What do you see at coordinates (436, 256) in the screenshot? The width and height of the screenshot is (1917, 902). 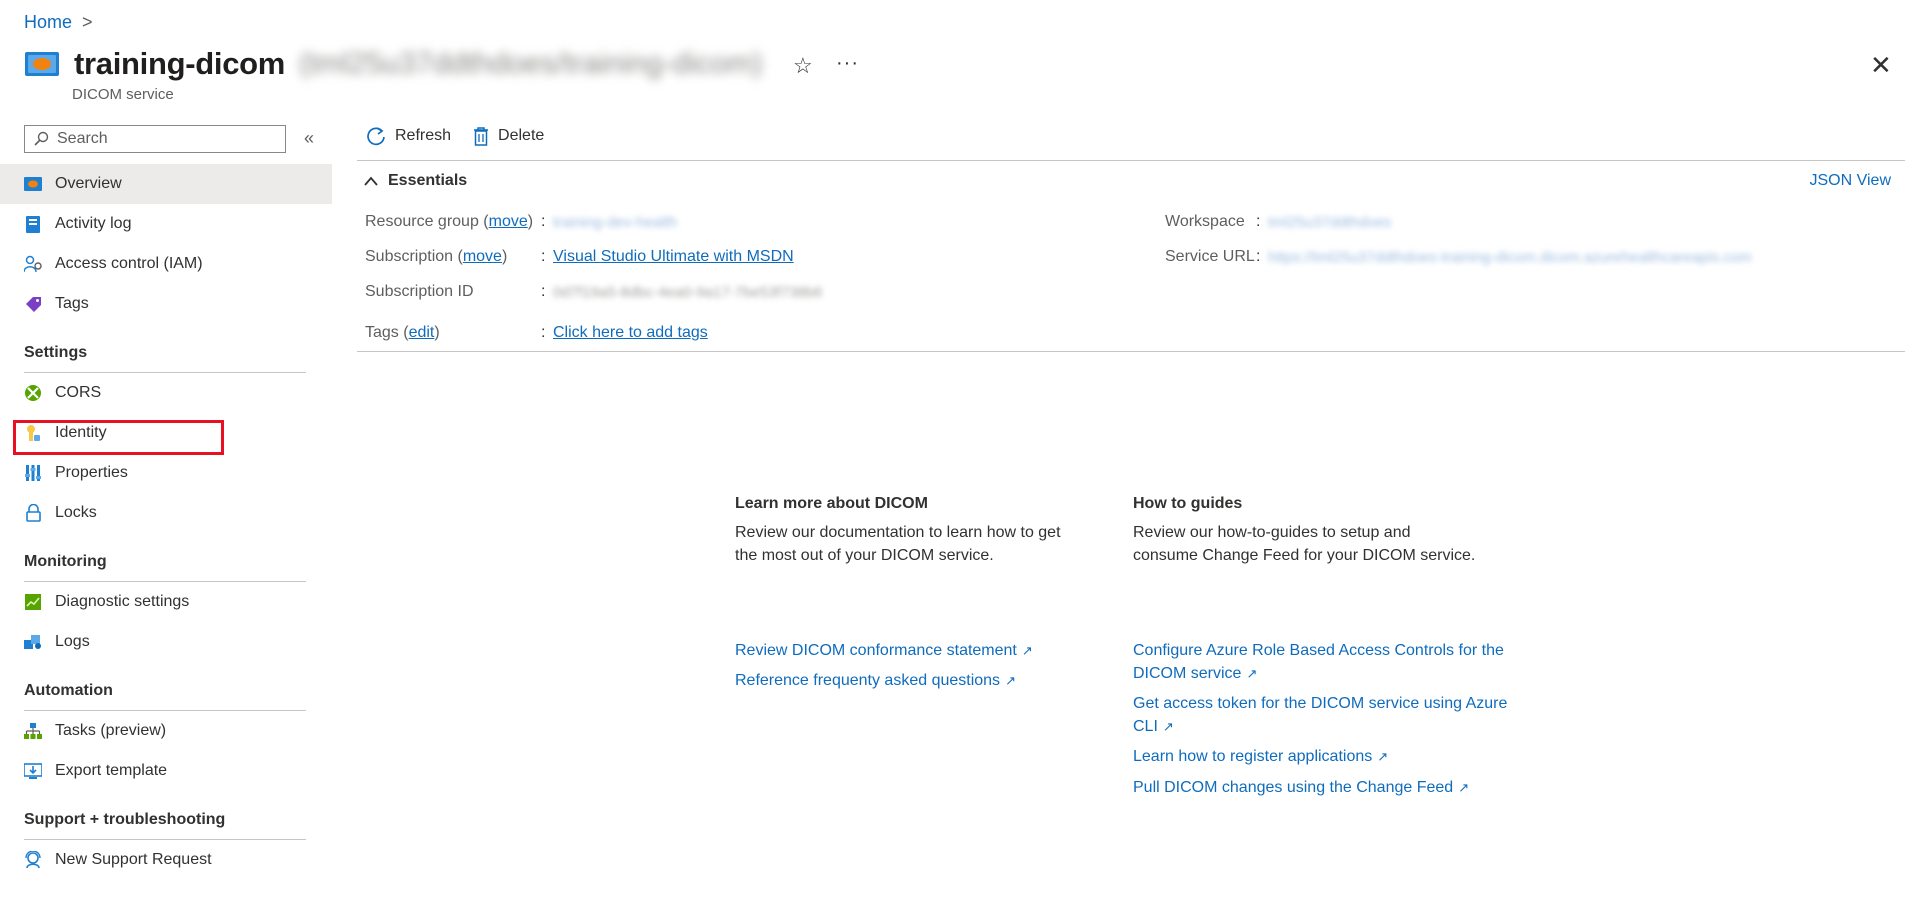 I see `subscription-label: Subscription (move)` at bounding box center [436, 256].